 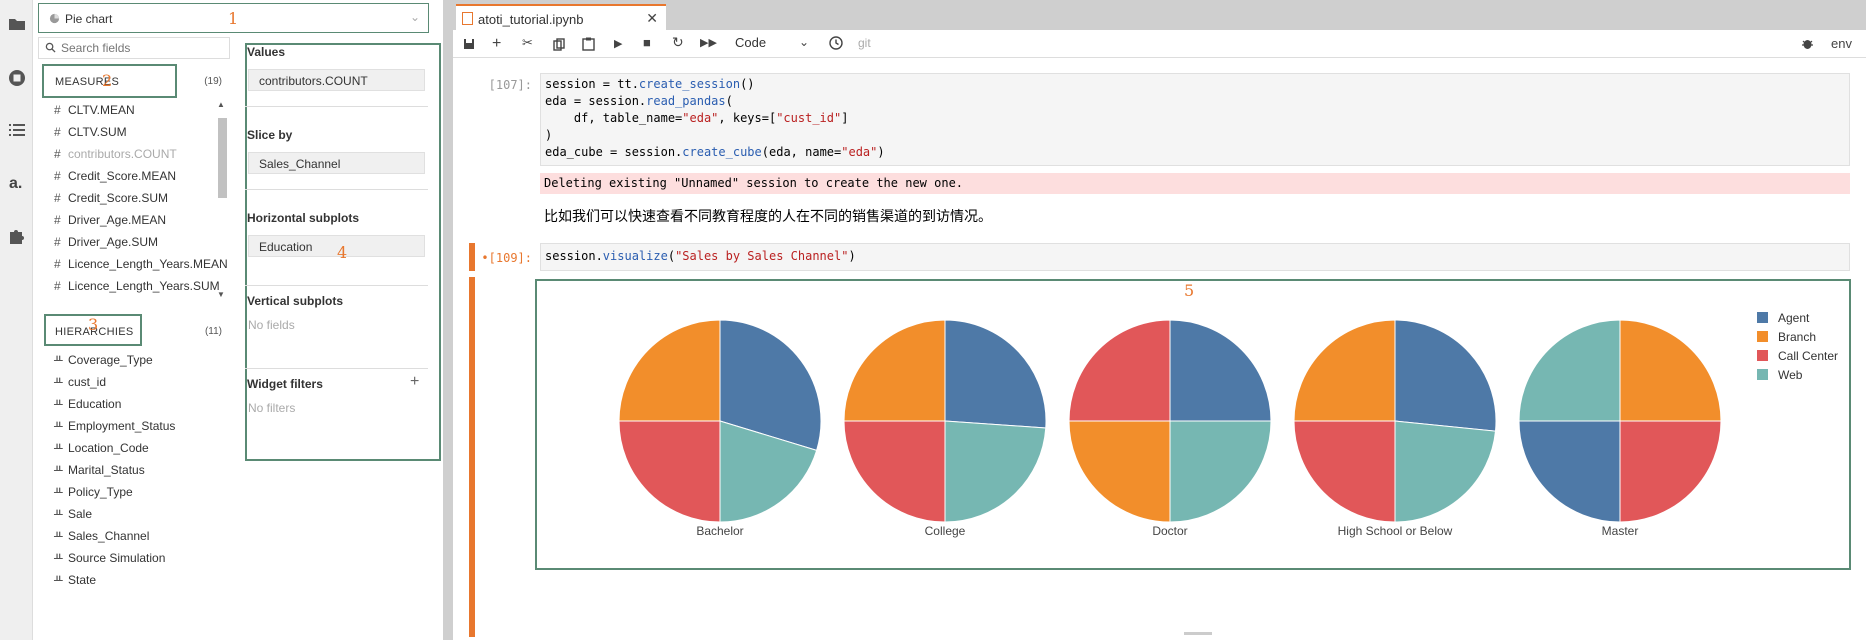 I want to click on stop-icon: ■, so click(x=647, y=42).